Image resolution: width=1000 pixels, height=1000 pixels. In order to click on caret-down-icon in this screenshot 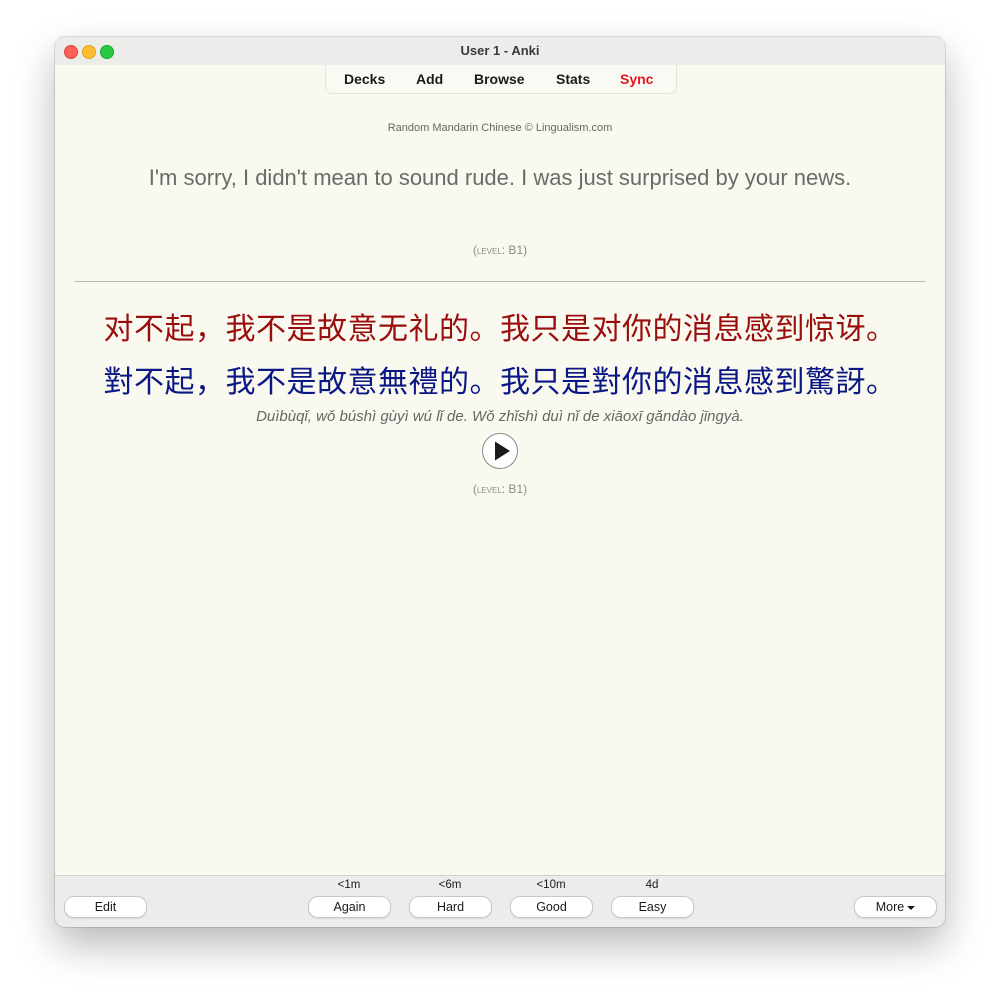, I will do `click(911, 907)`.